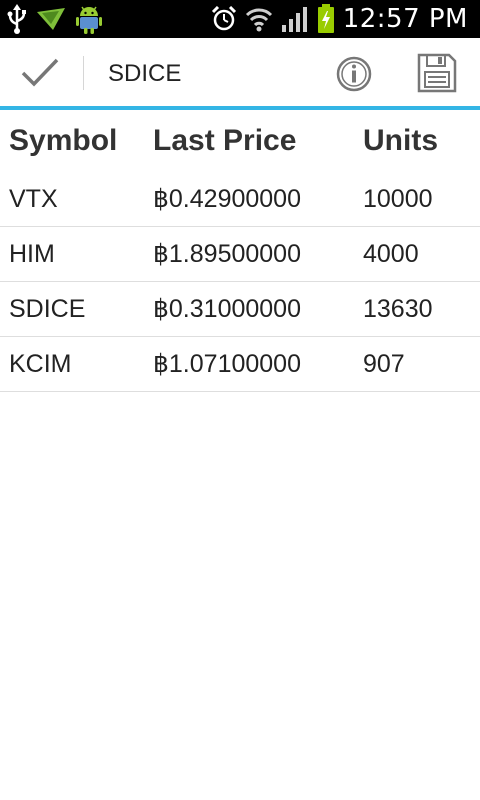 Image resolution: width=480 pixels, height=800 pixels. Describe the element at coordinates (33, 199) in the screenshot. I see `cell-symbol: VTX` at that location.